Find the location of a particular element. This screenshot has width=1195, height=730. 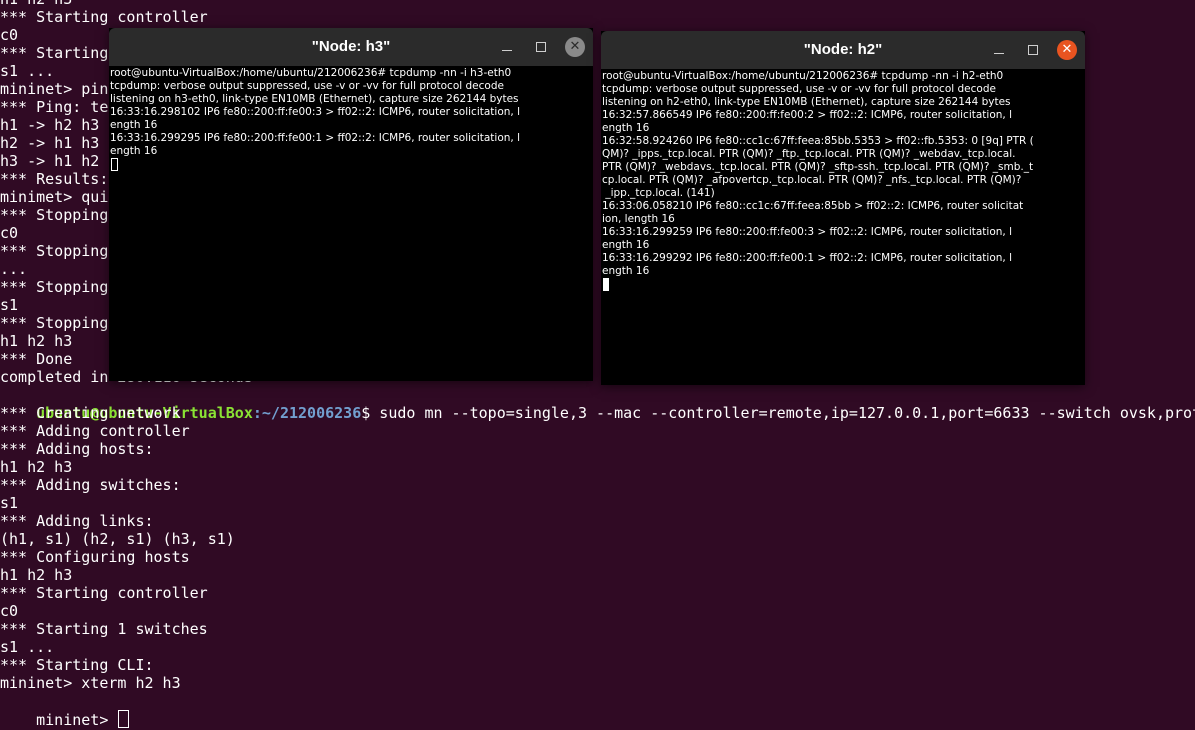

terminal-line: *** Adding links: is located at coordinates (77, 521).